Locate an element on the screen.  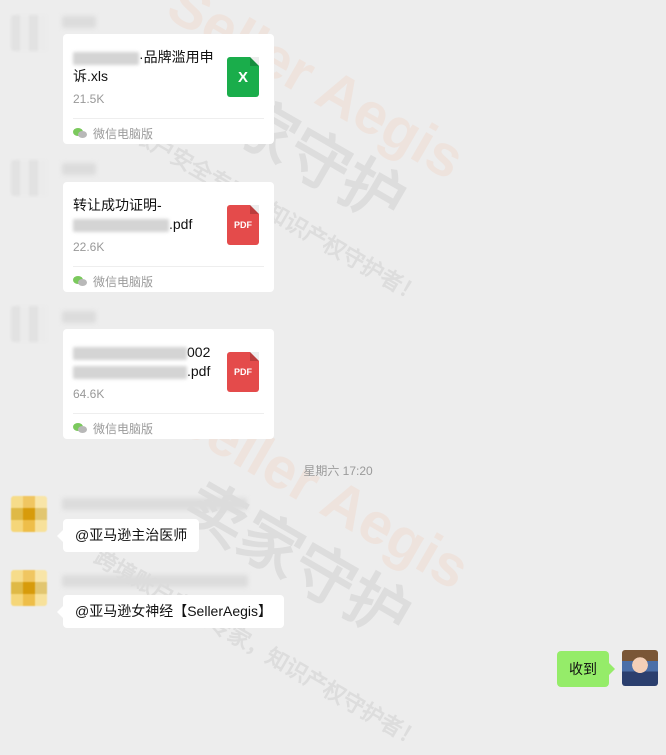
time-separator: 星期六 17:20 is located at coordinates (338, 471).